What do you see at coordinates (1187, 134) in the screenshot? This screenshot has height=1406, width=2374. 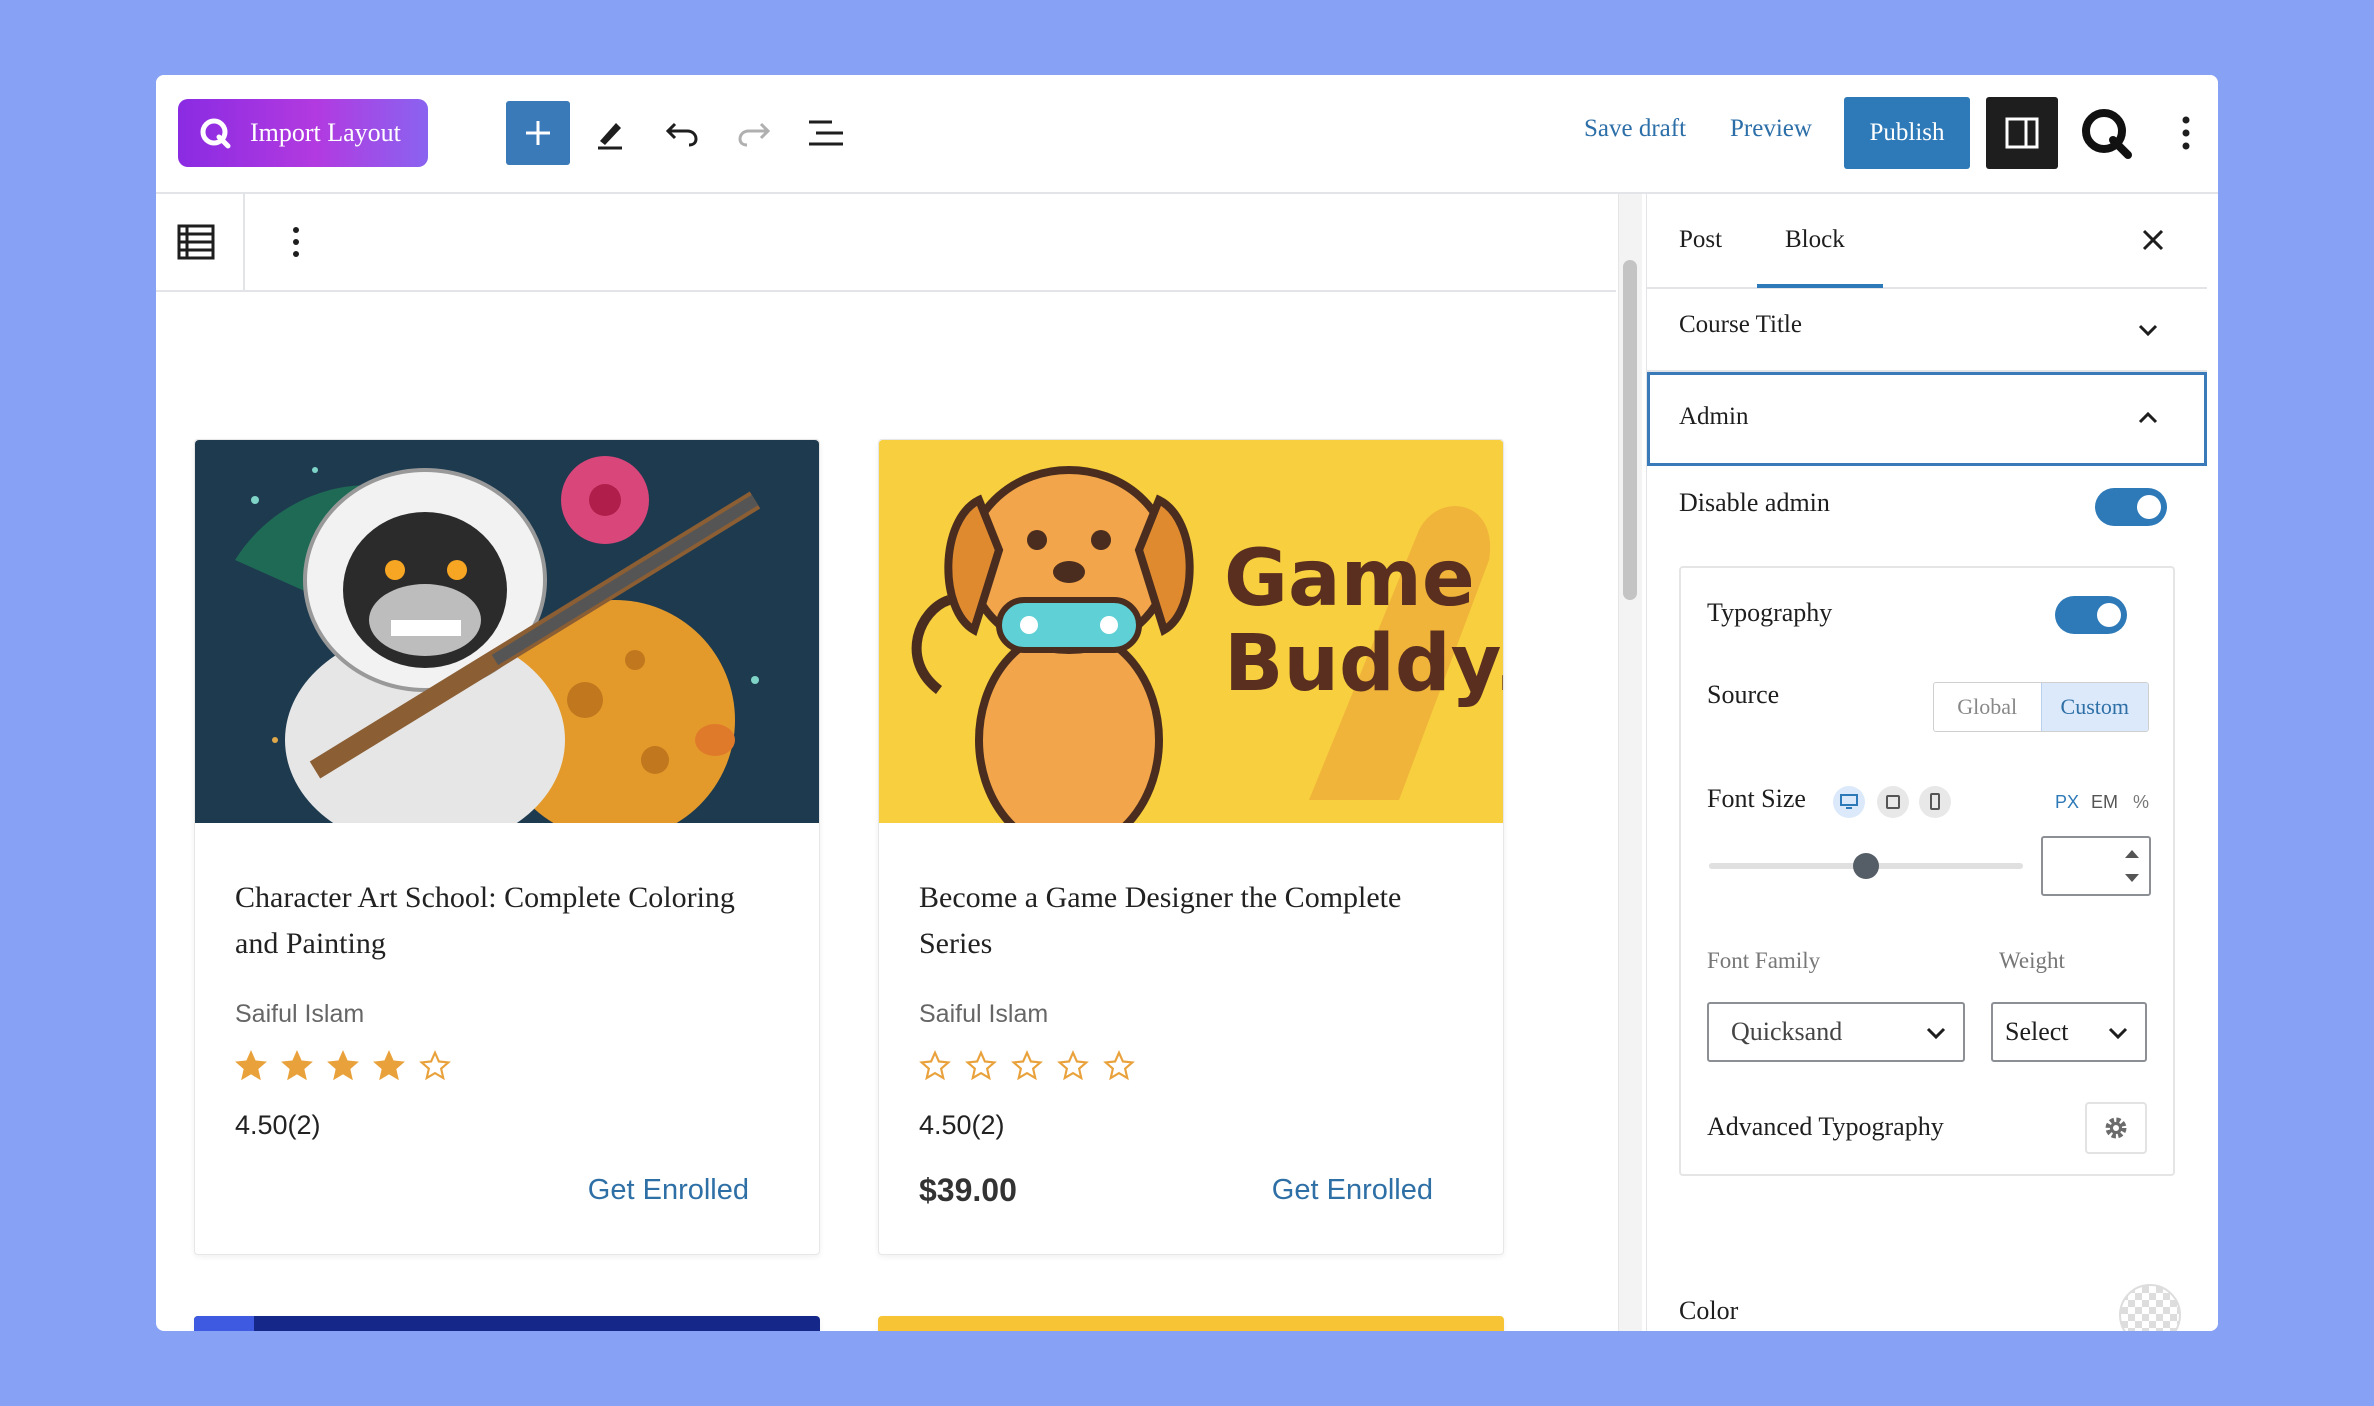 I see `top-toolbar: Import Layout Save draft Preview Publish` at bounding box center [1187, 134].